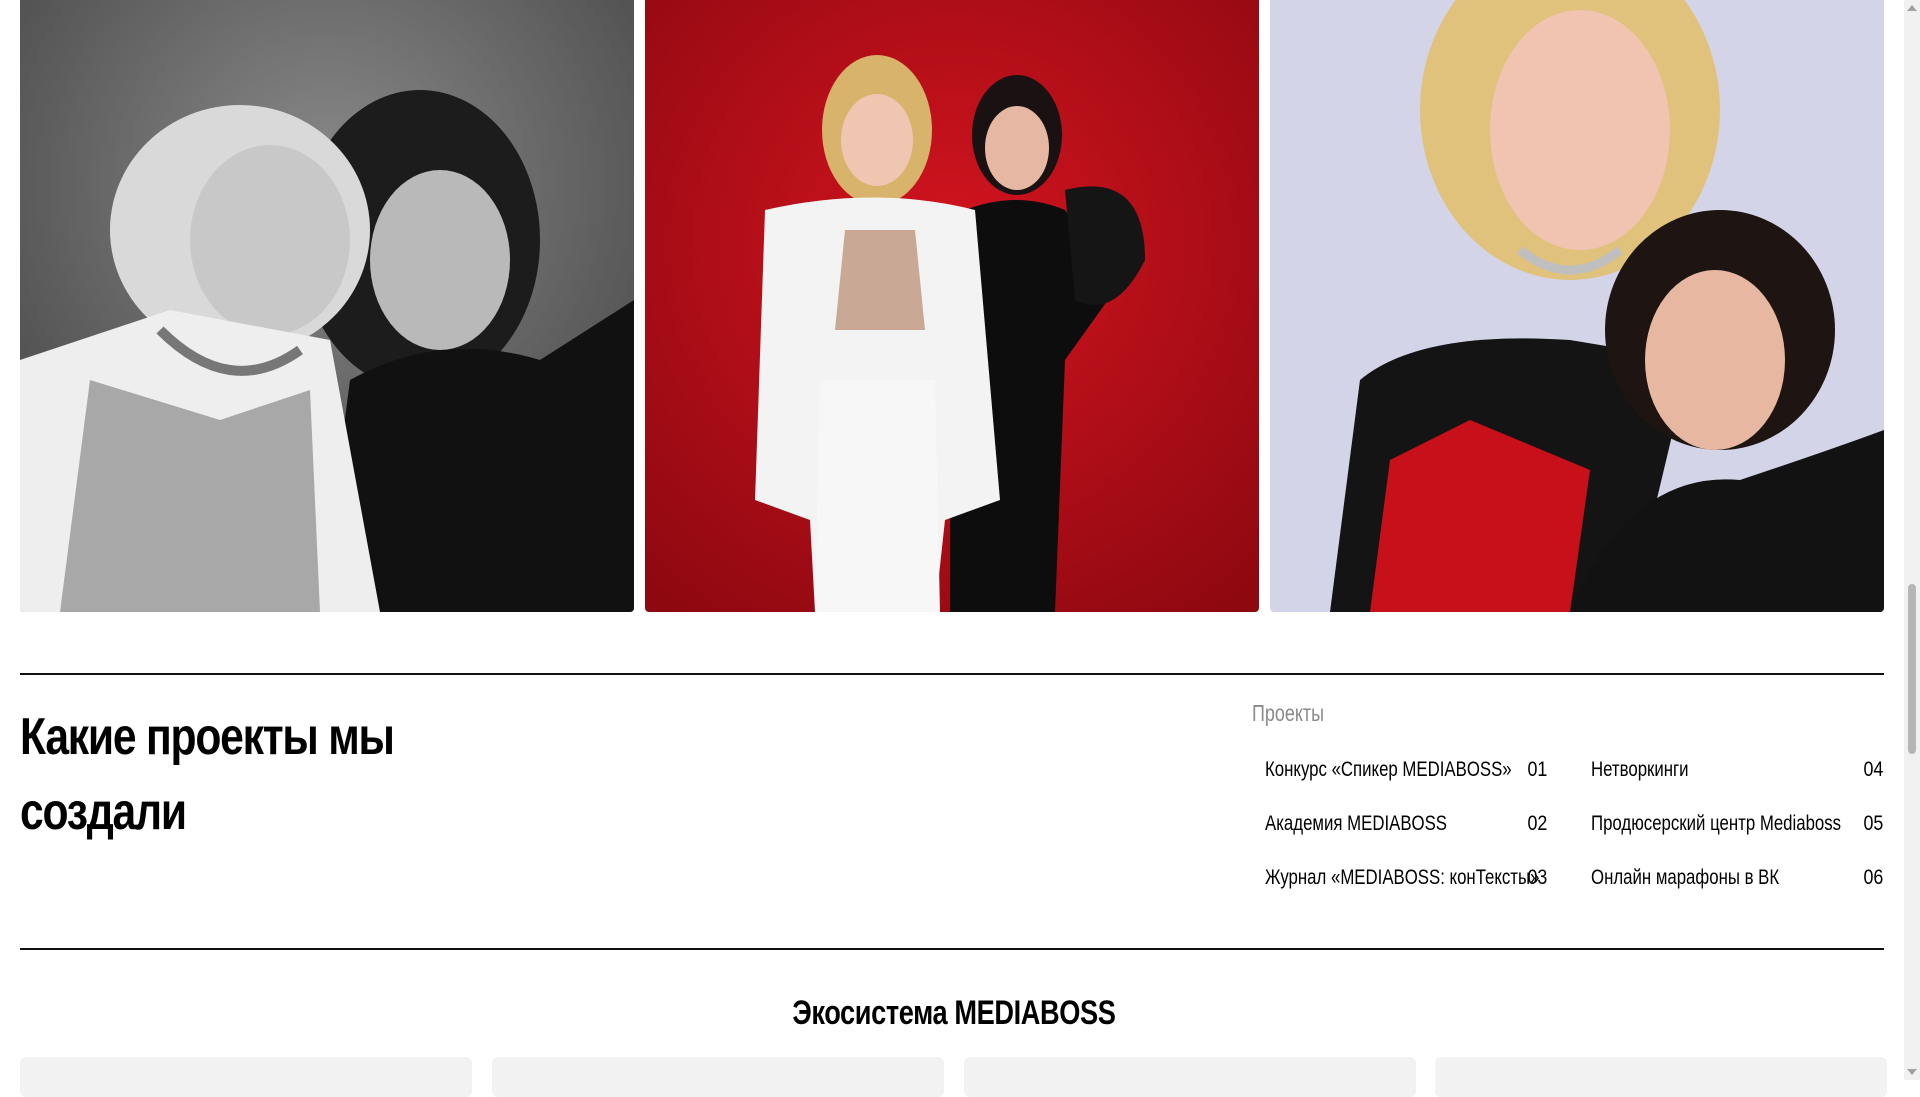 The height and width of the screenshot is (1097, 1920). What do you see at coordinates (1685, 877) in the screenshot?
I see `project-title: Онлайн марафоны в ВК` at bounding box center [1685, 877].